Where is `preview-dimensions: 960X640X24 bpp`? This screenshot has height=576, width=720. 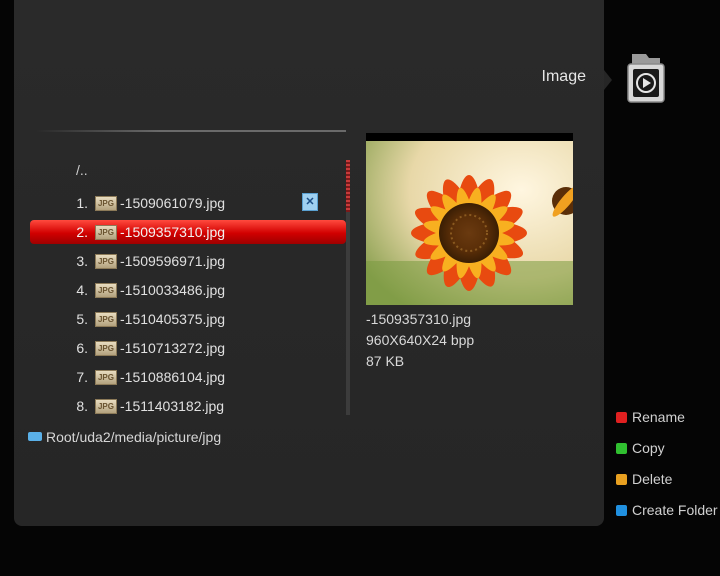 preview-dimensions: 960X640X24 bpp is located at coordinates (420, 340).